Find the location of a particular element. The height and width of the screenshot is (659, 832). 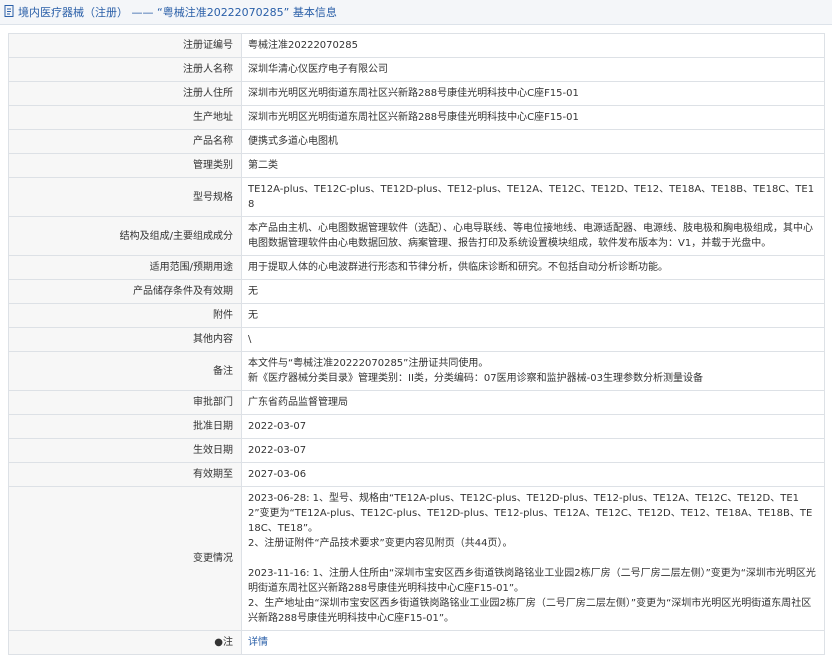

table-row: 有效期至 2027-03-06 is located at coordinates (416, 474).